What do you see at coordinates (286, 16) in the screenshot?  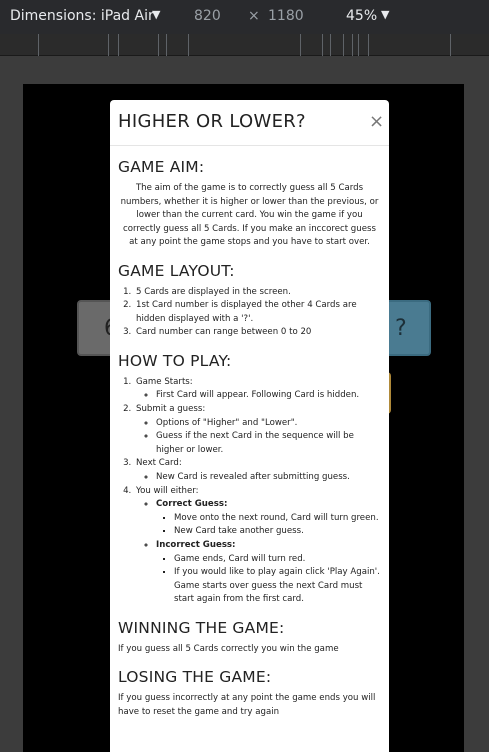 I see `height-input: 1180` at bounding box center [286, 16].